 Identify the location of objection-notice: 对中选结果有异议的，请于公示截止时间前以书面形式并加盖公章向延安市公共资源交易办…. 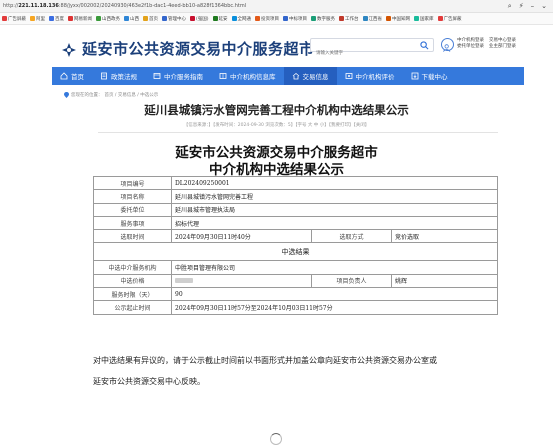
(298, 371).